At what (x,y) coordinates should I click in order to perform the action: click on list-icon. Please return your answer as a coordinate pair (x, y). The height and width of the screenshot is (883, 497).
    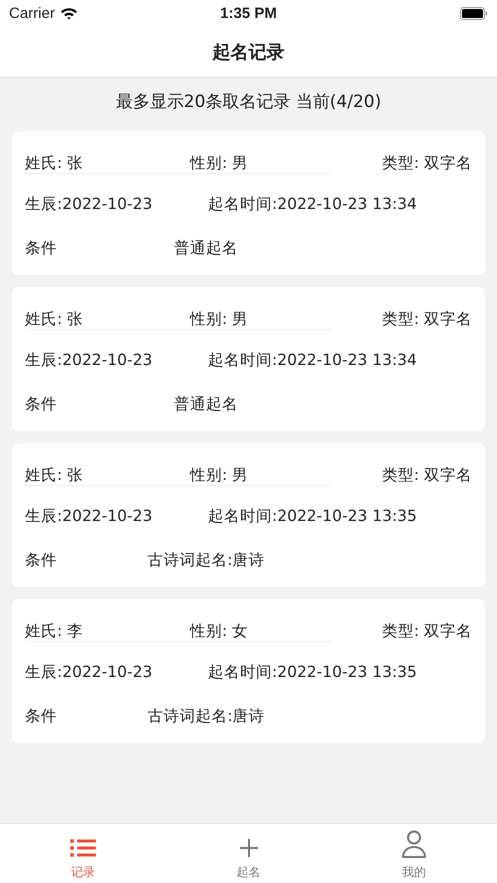
    Looking at the image, I should click on (83, 848).